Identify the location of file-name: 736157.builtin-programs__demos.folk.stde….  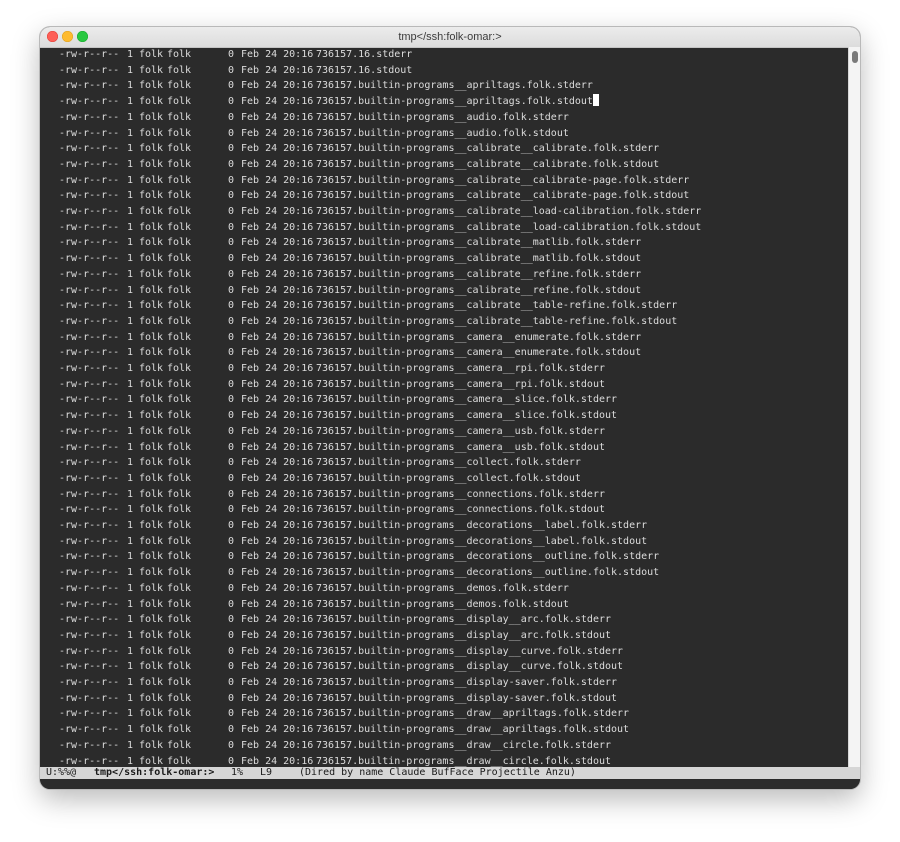
(442, 589).